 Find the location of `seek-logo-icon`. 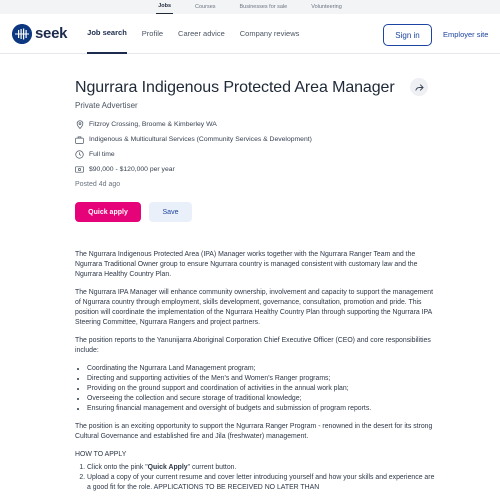

seek-logo-icon is located at coordinates (22, 33).